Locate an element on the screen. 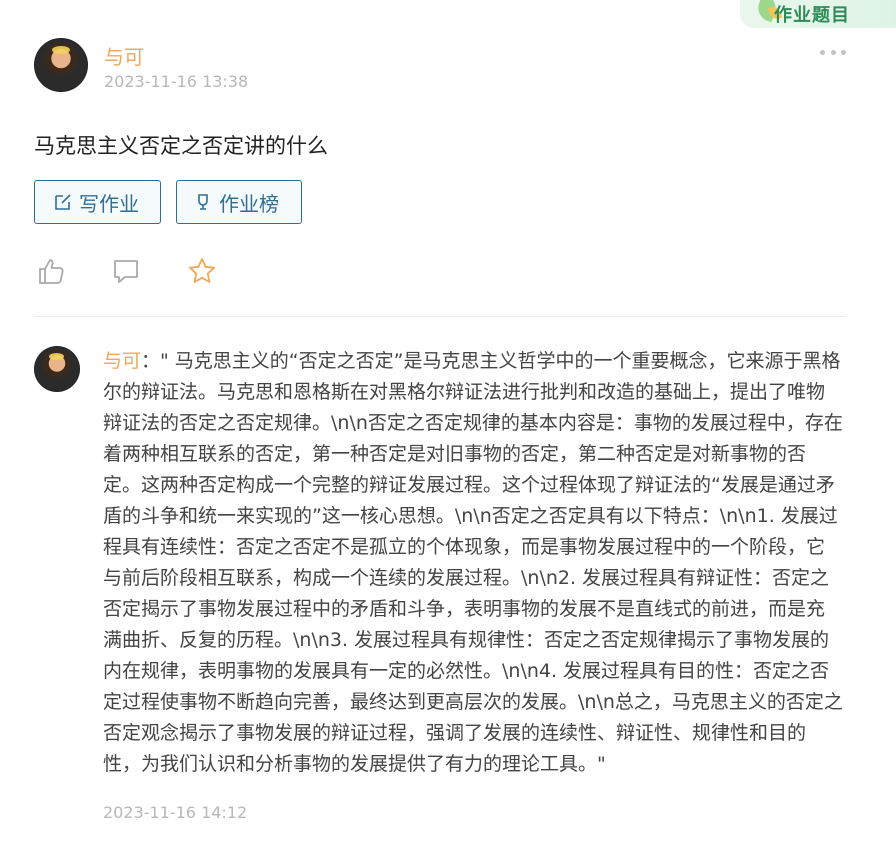 The width and height of the screenshot is (896, 863). homework-rank-label: 作业榜 is located at coordinates (249, 203).